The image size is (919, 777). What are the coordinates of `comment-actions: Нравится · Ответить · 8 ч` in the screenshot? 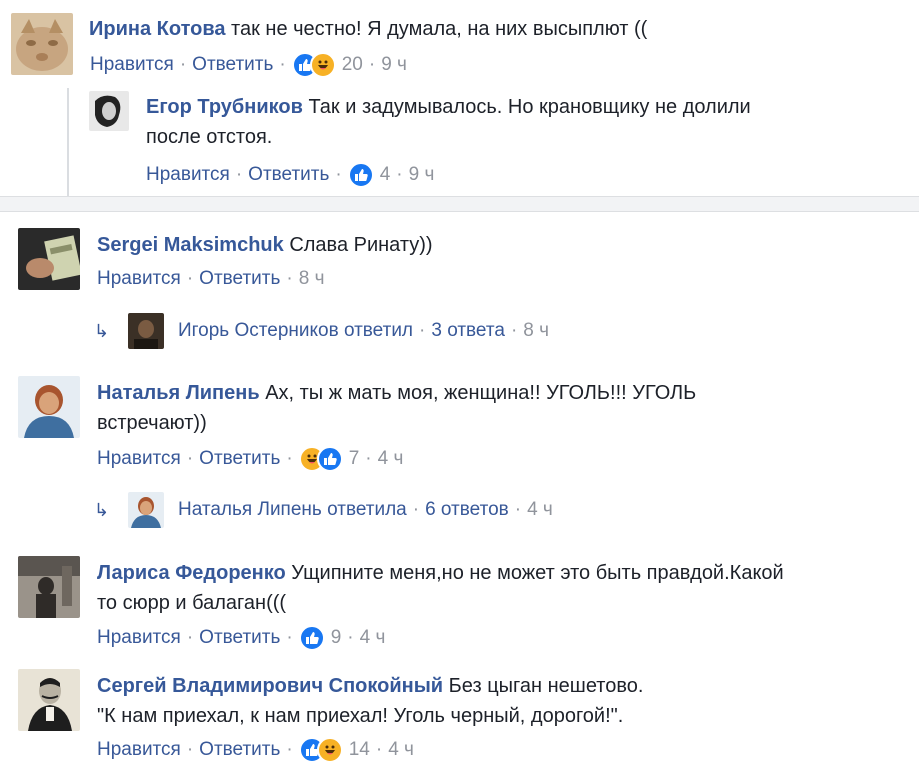 It's located at (210, 279).